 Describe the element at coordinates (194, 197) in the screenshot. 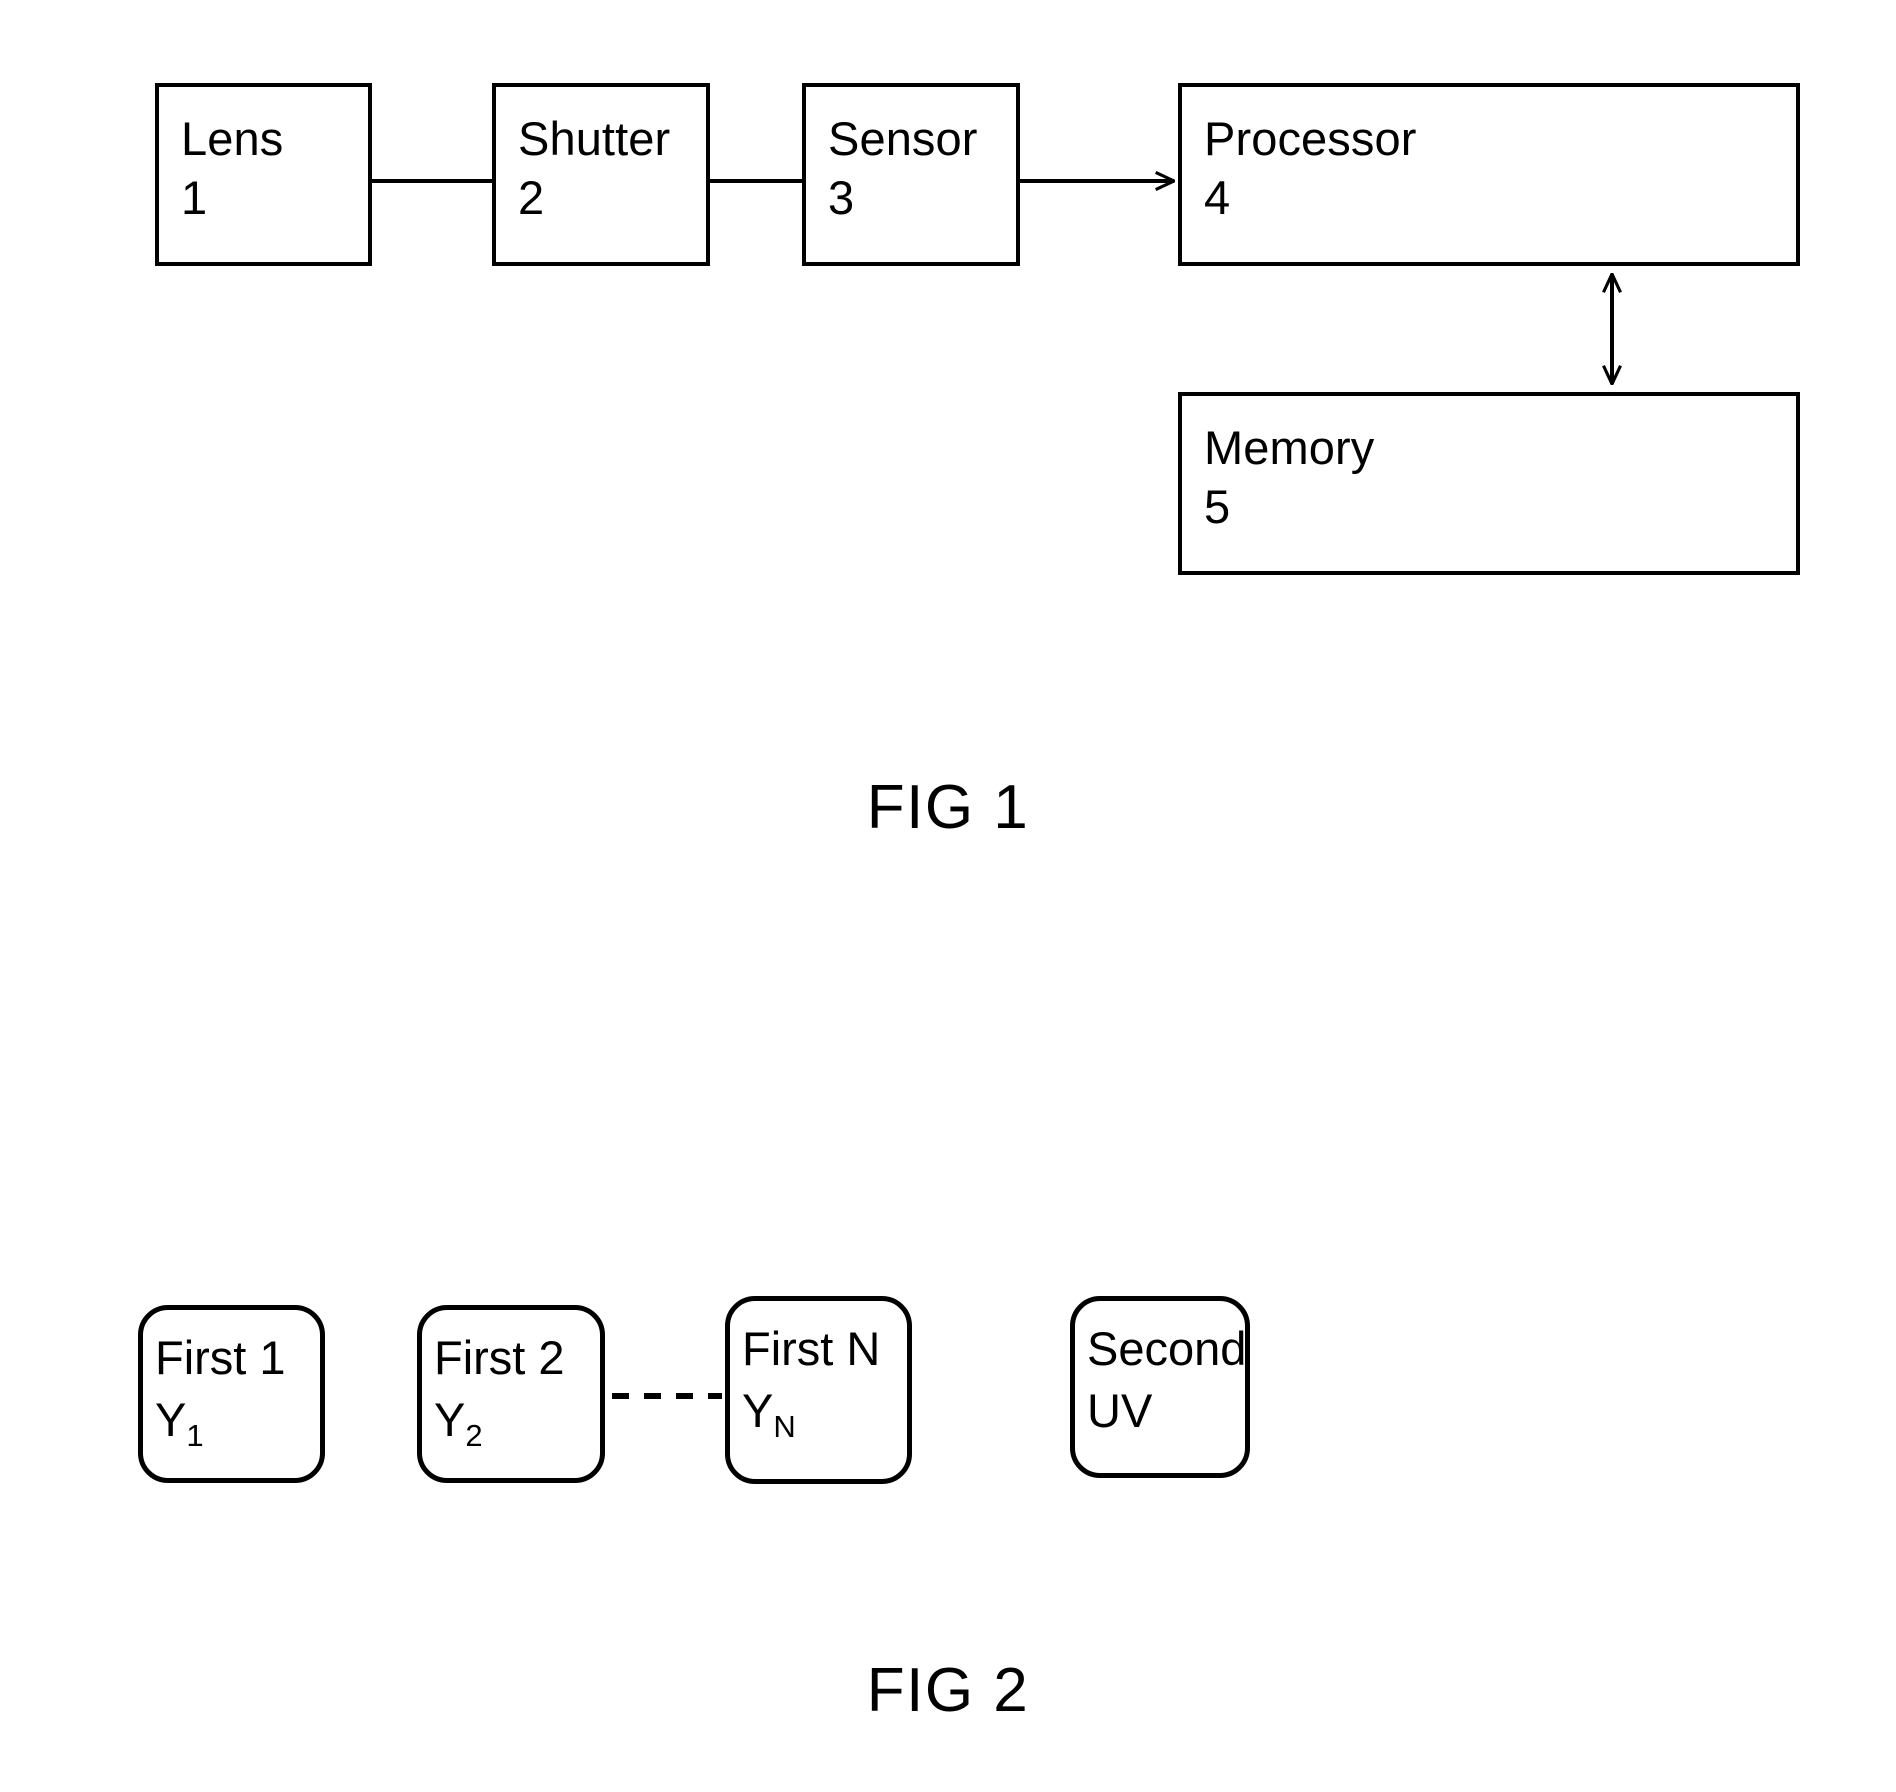

I see `block-lens-ref: 1` at that location.